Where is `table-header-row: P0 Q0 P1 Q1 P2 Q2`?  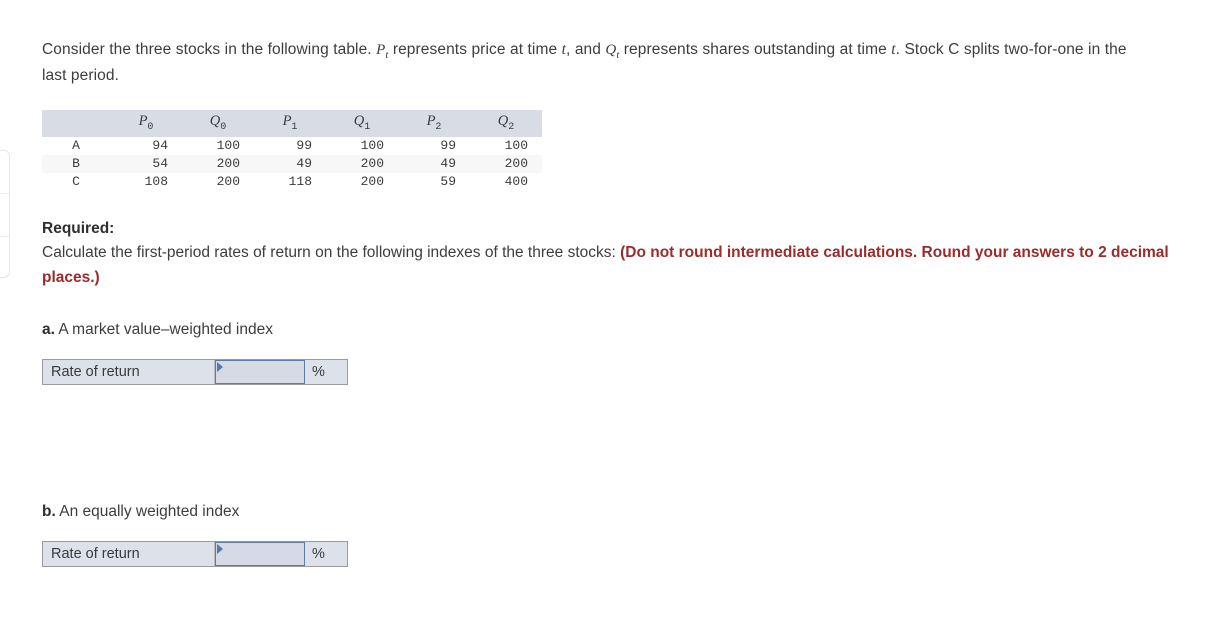 table-header-row: P0 Q0 P1 Q1 P2 Q2 is located at coordinates (292, 123).